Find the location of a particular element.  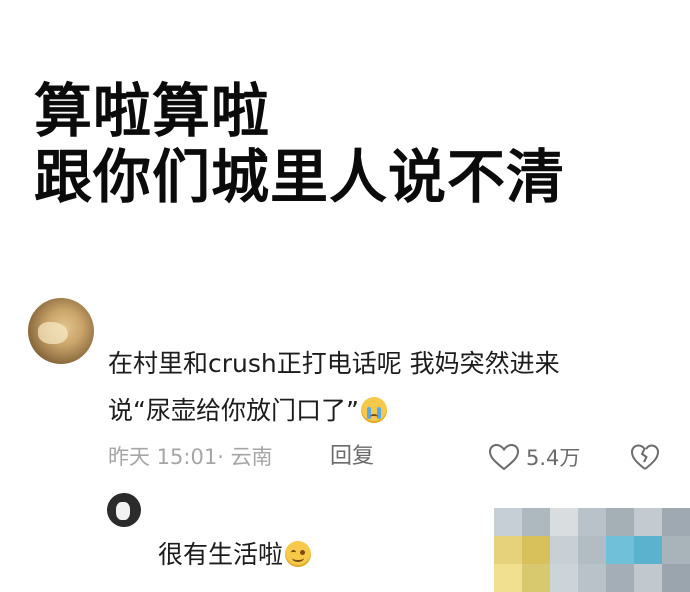

reply-avatar is located at coordinates (124, 510).